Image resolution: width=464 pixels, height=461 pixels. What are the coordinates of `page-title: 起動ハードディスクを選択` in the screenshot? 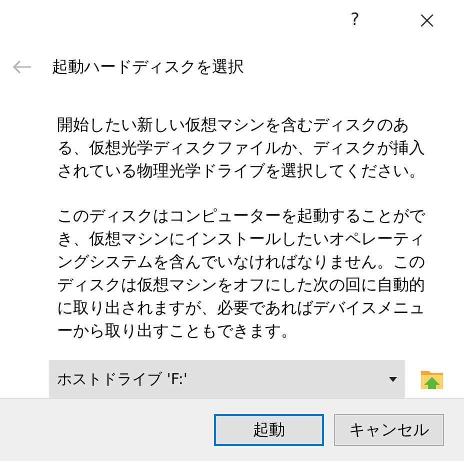 It's located at (148, 67).